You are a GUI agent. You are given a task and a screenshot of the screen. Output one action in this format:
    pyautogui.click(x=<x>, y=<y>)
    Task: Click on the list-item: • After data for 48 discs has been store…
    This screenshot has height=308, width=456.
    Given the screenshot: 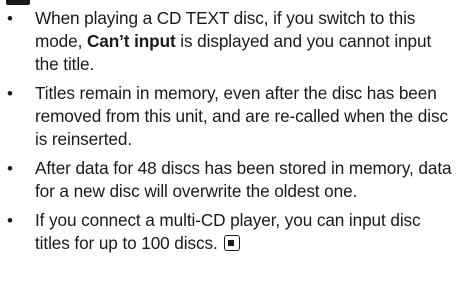 What is the action you would take?
    pyautogui.click(x=229, y=180)
    